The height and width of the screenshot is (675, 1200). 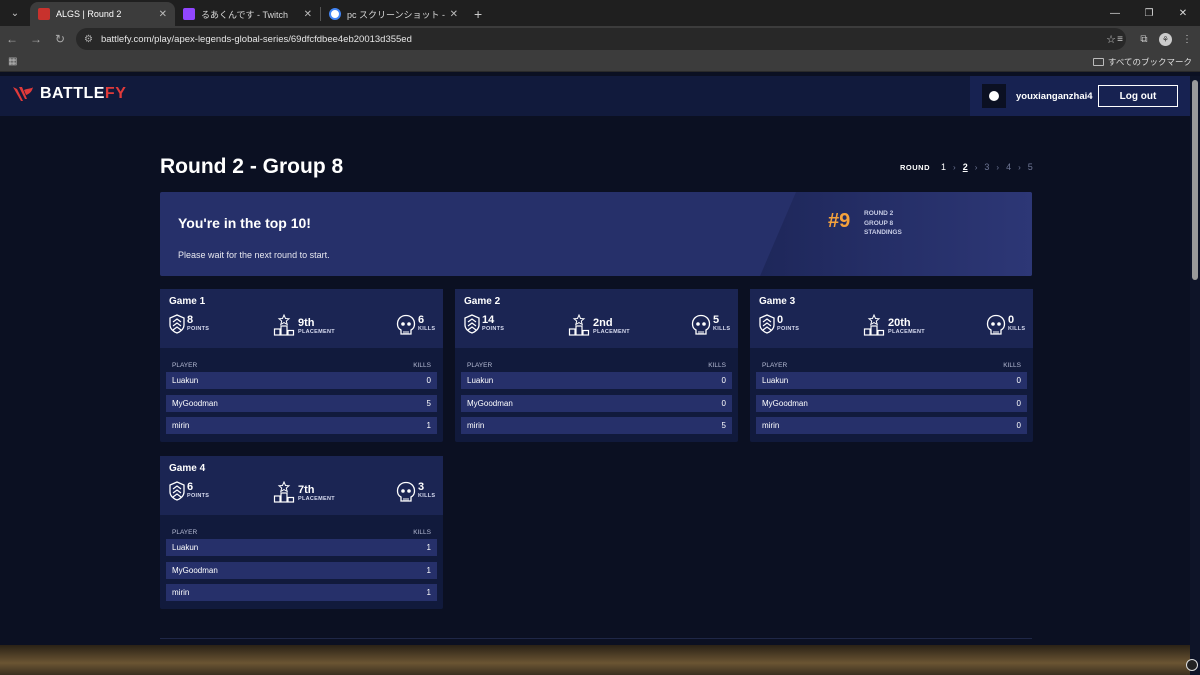 What do you see at coordinates (1098, 62) in the screenshot?
I see `folder-icon` at bounding box center [1098, 62].